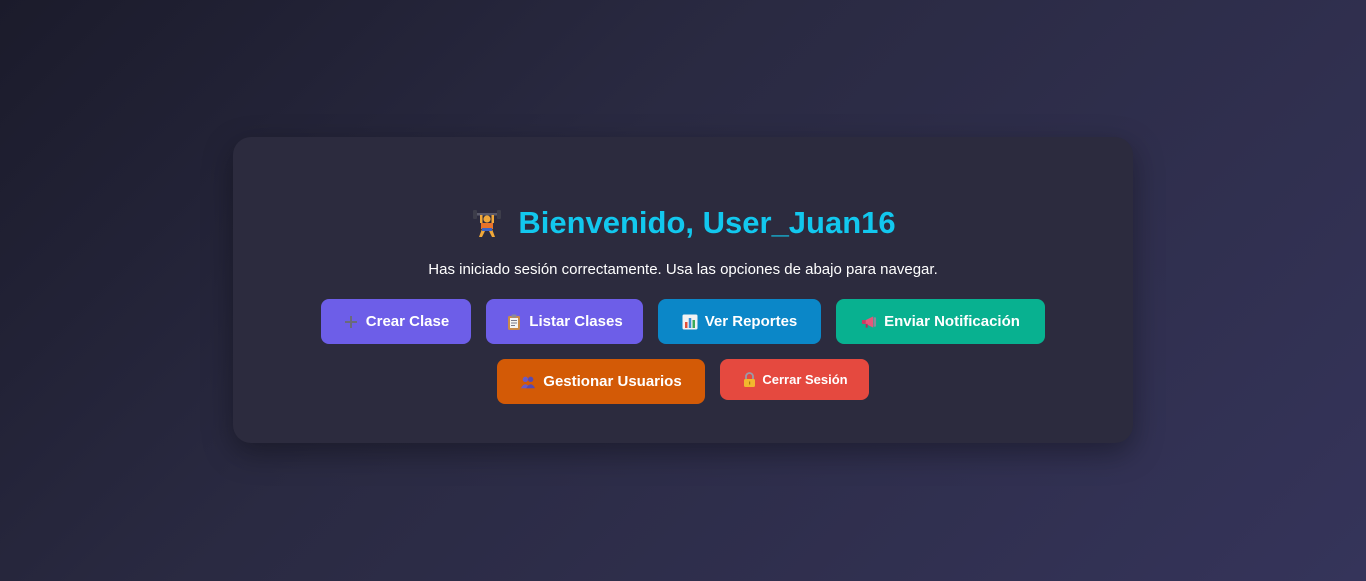  Describe the element at coordinates (528, 382) in the screenshot. I see `users-icon` at that location.